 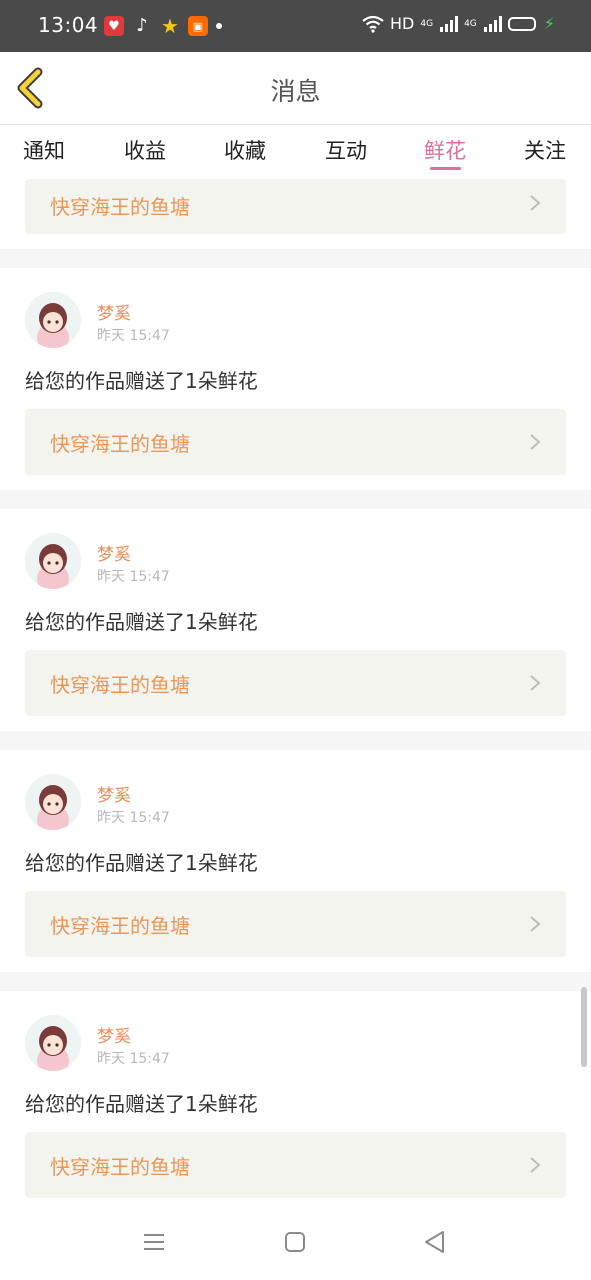 I want to click on header: 消息, so click(x=295, y=88).